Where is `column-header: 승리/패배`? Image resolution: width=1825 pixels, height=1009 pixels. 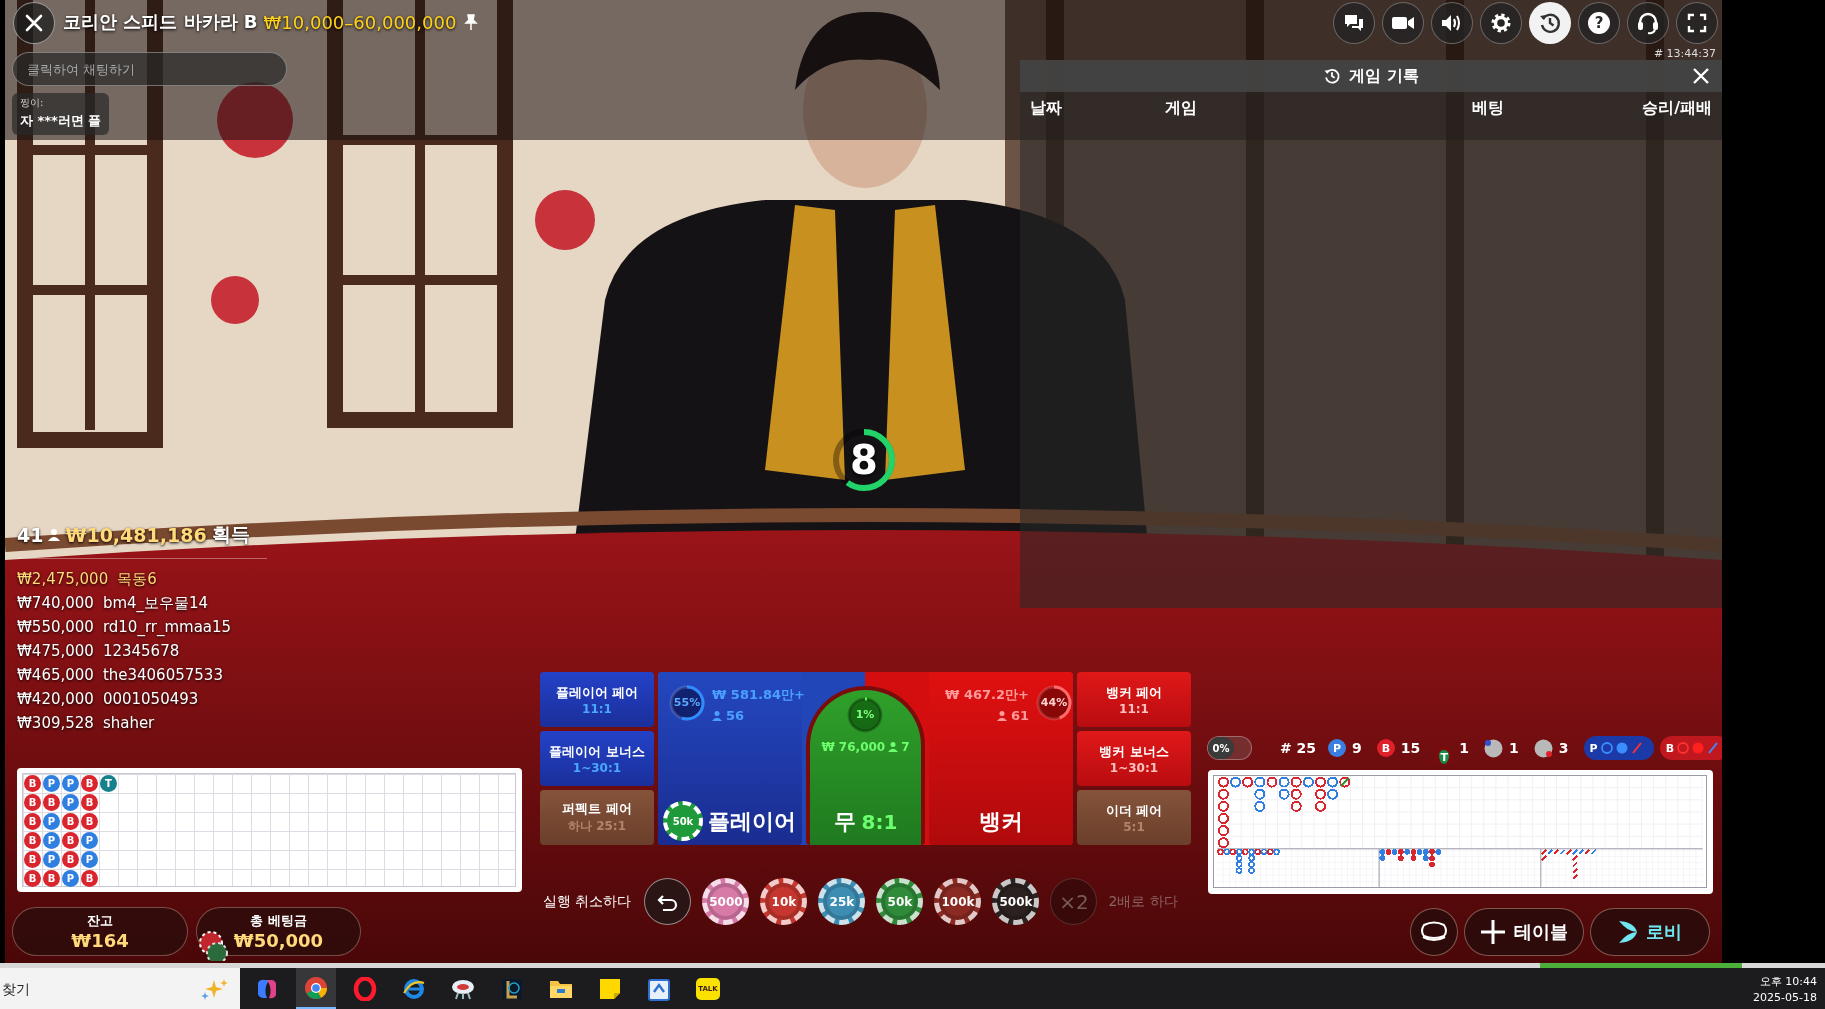 column-header: 승리/패배 is located at coordinates (1677, 108).